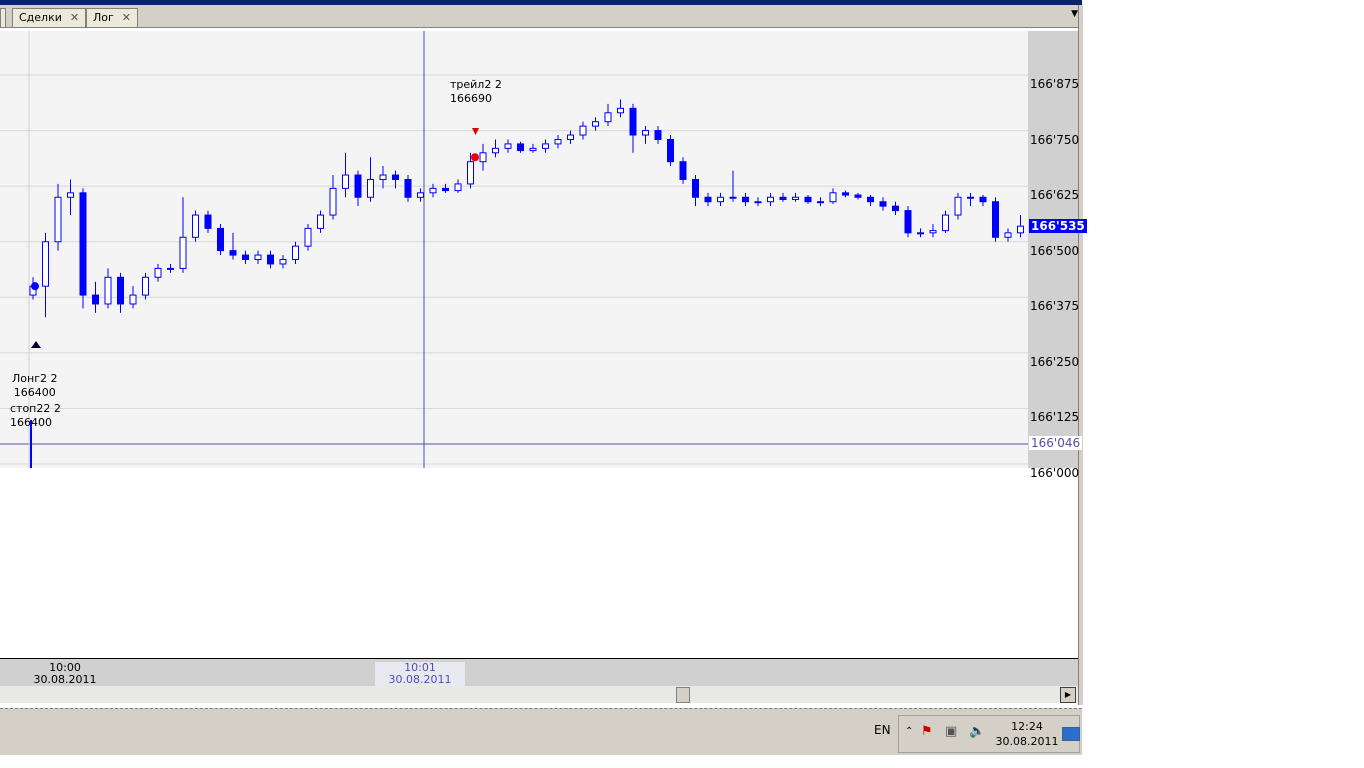 This screenshot has height=768, width=1364. Describe the element at coordinates (35, 286) in the screenshot. I see `long-entry-marker` at that location.